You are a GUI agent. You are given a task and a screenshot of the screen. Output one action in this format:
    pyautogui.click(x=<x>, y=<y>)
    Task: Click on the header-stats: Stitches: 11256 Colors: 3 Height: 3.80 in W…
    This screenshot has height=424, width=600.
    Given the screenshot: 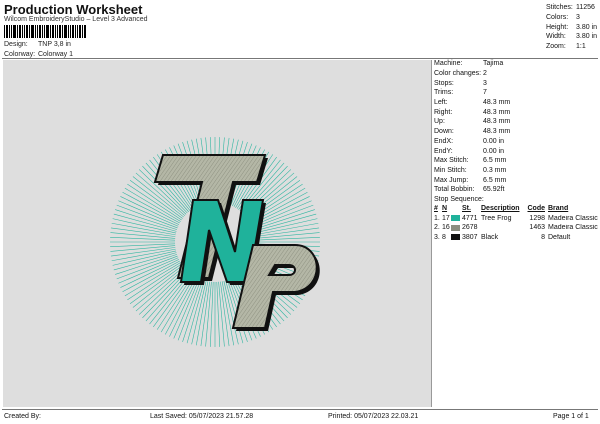 What is the action you would take?
    pyautogui.click(x=572, y=27)
    